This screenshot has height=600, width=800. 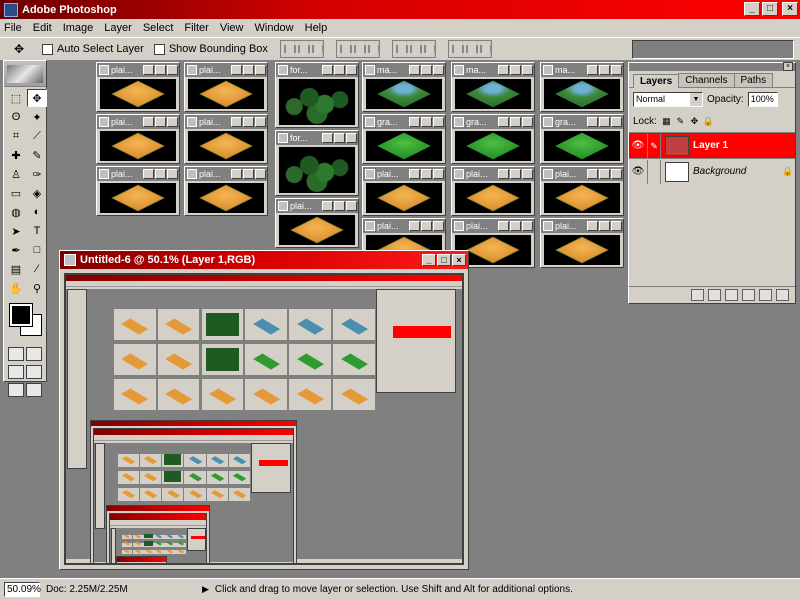 What do you see at coordinates (159, 49) in the screenshot?
I see `bounding-box-checkbox` at bounding box center [159, 49].